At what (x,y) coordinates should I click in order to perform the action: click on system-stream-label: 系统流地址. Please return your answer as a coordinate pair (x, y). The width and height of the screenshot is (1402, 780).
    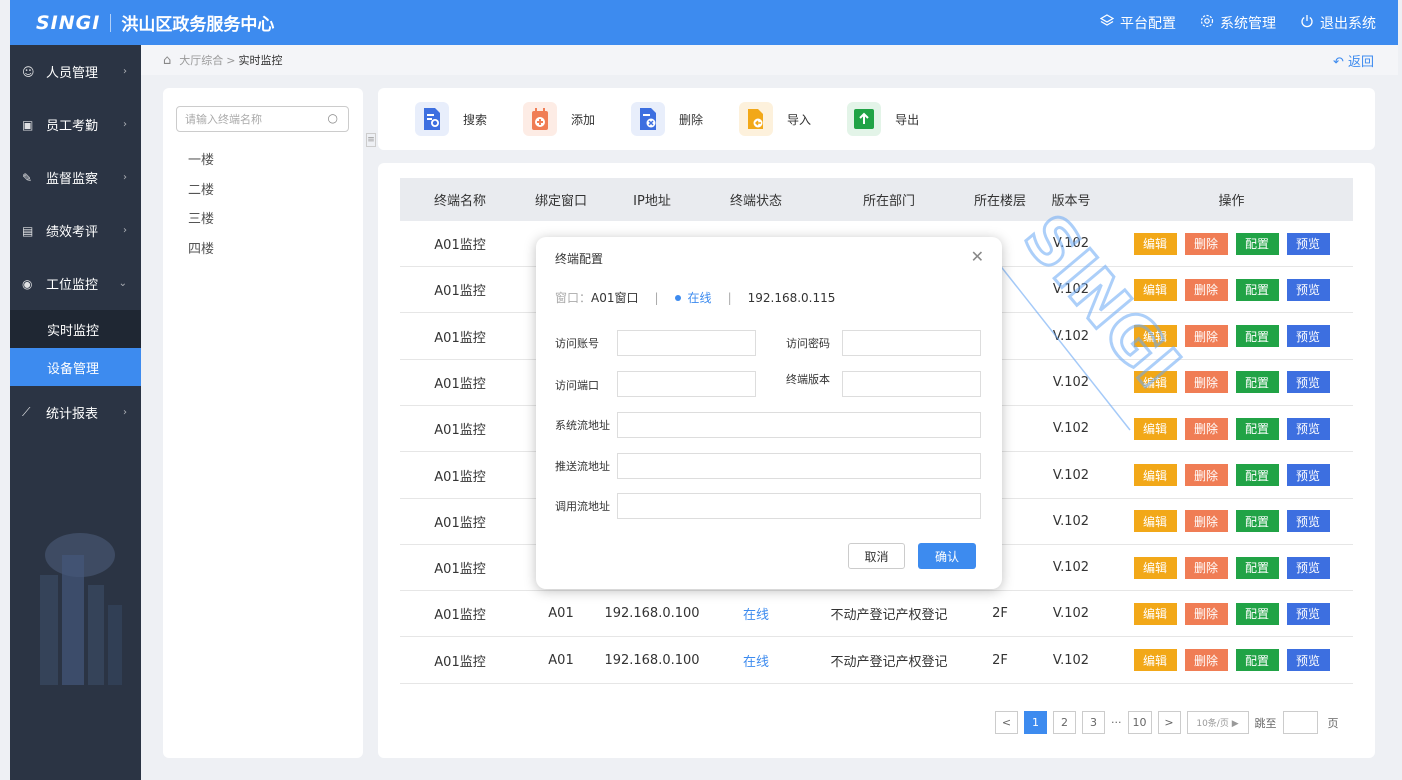
    Looking at the image, I should click on (582, 425).